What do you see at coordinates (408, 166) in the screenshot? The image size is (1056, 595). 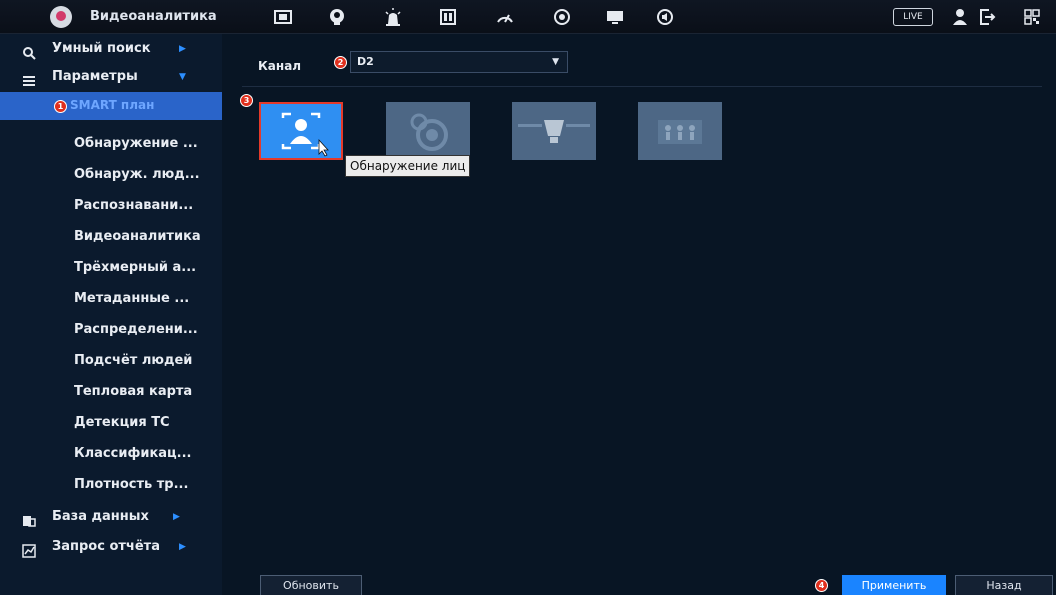 I see `tooltip: Обнаружение лиц` at bounding box center [408, 166].